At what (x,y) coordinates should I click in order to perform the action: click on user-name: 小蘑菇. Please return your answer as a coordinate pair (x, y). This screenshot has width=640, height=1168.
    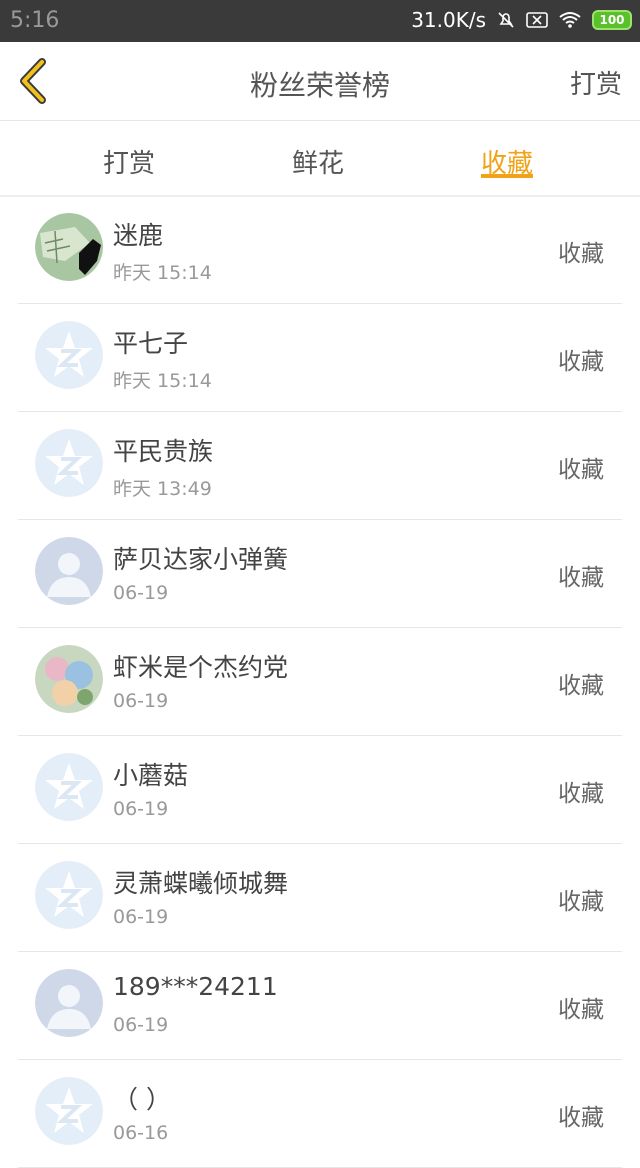
    Looking at the image, I should click on (151, 775).